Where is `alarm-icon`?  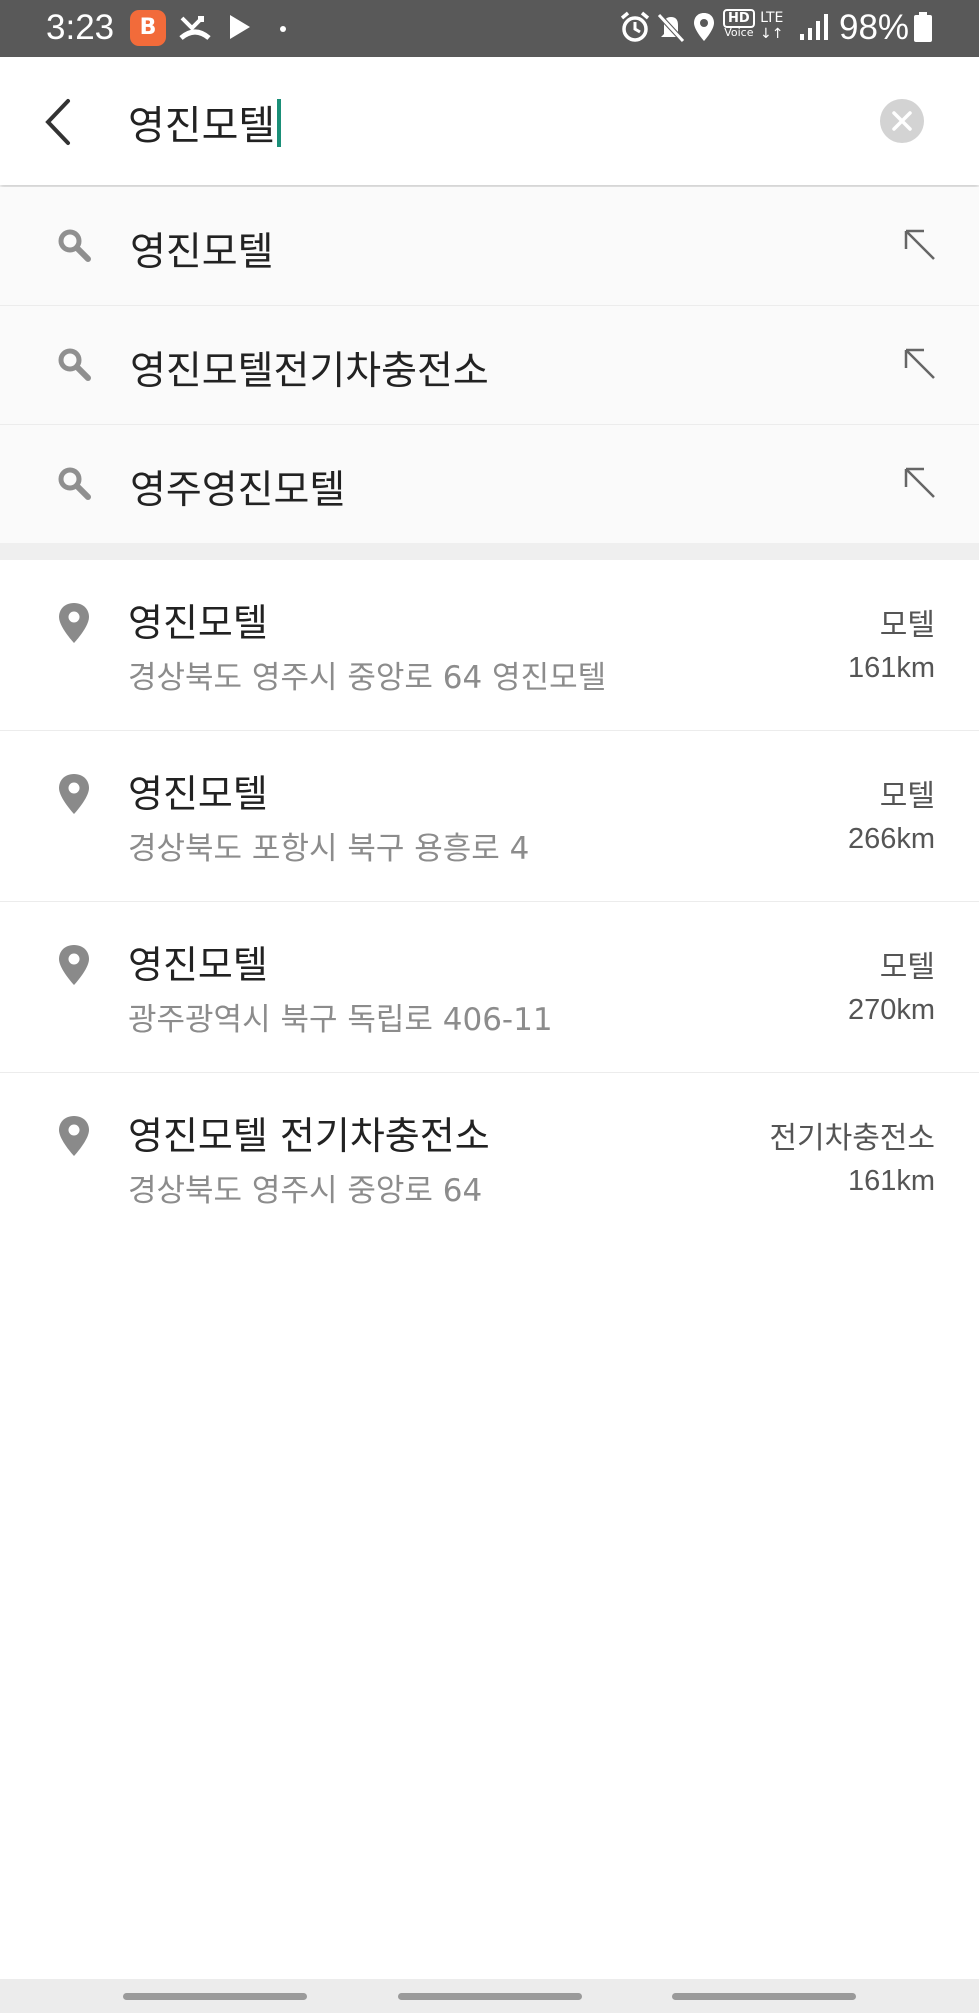 alarm-icon is located at coordinates (635, 28).